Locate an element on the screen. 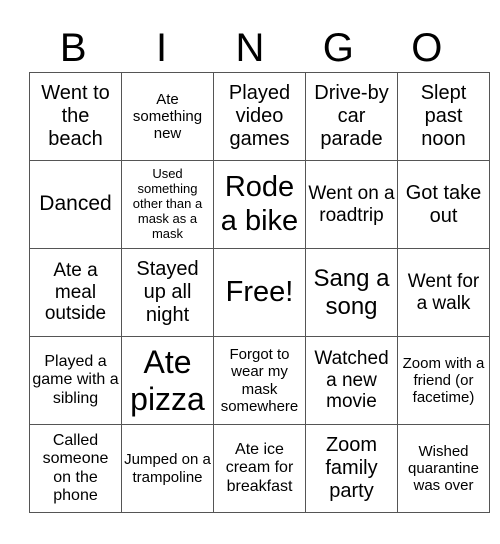  bingo-cell: Sang a song is located at coordinates (351, 292).